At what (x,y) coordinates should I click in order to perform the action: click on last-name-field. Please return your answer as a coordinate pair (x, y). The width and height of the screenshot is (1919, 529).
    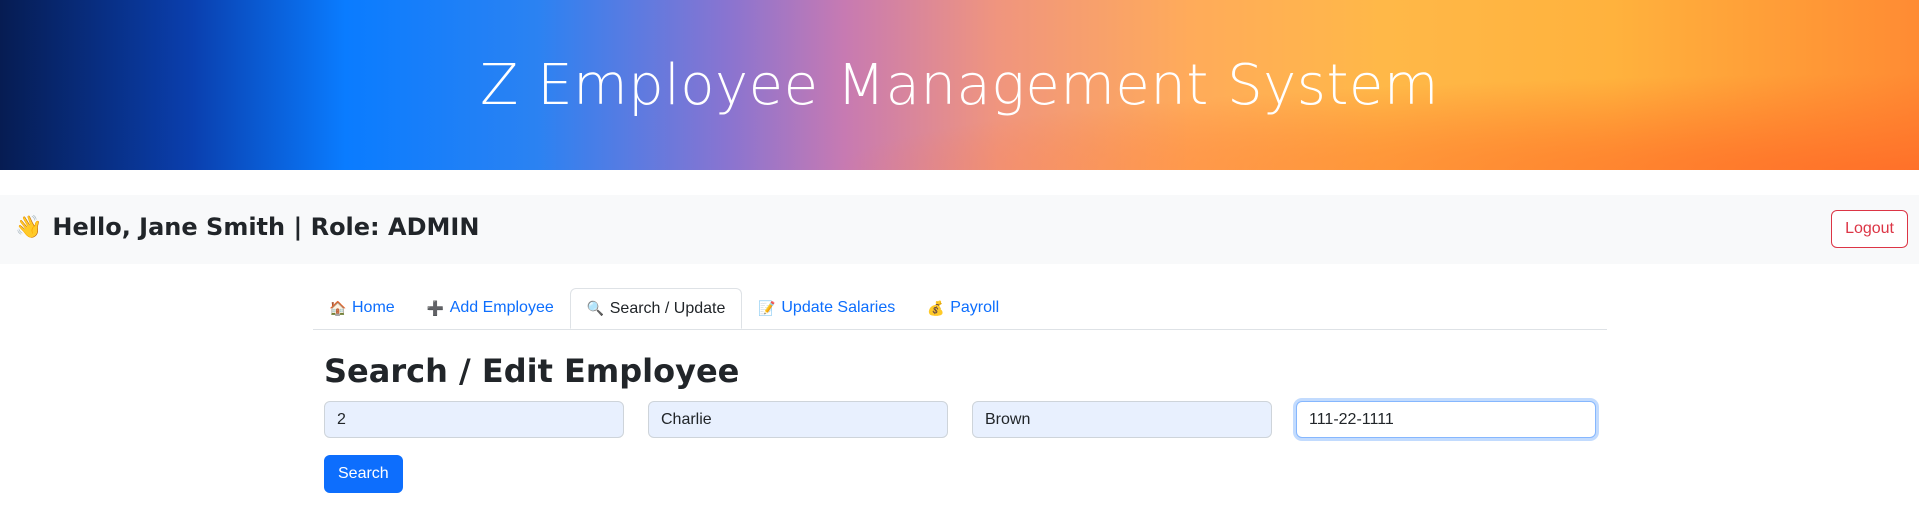
    Looking at the image, I should click on (1122, 419).